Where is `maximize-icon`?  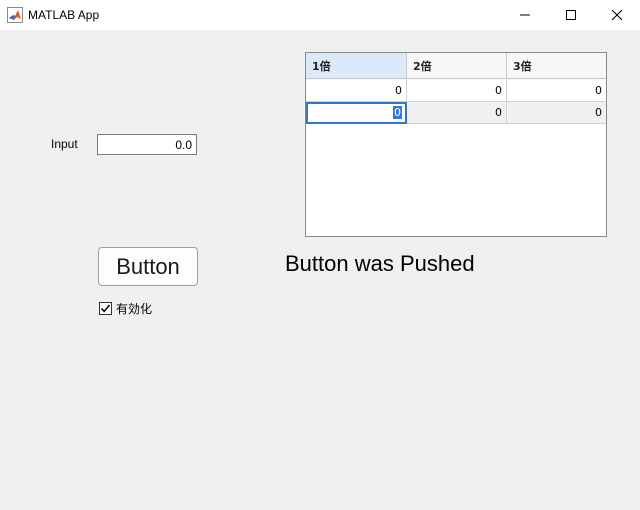 maximize-icon is located at coordinates (571, 15).